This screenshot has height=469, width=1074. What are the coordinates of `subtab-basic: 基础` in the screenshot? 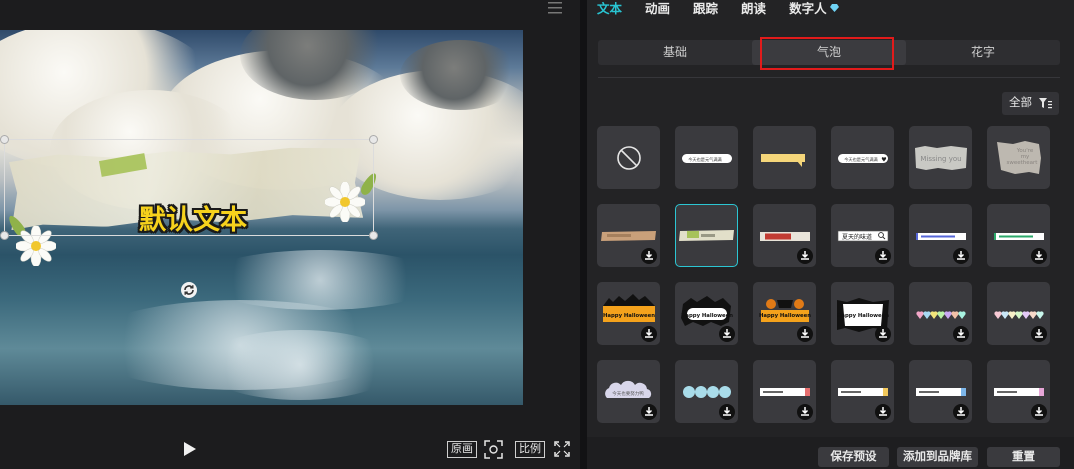 It's located at (675, 52).